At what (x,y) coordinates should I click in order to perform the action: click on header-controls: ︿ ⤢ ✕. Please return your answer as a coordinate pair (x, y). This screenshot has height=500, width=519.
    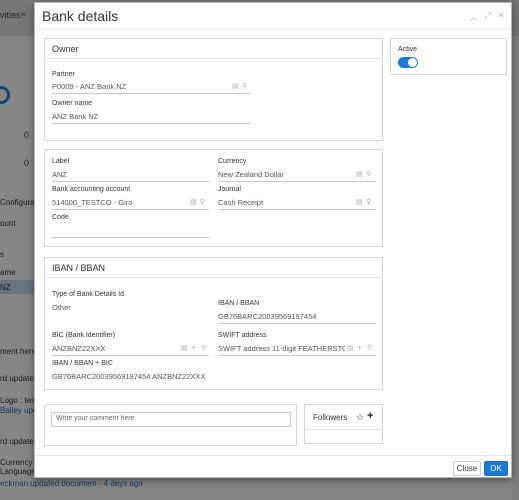
    Looking at the image, I should click on (487, 16).